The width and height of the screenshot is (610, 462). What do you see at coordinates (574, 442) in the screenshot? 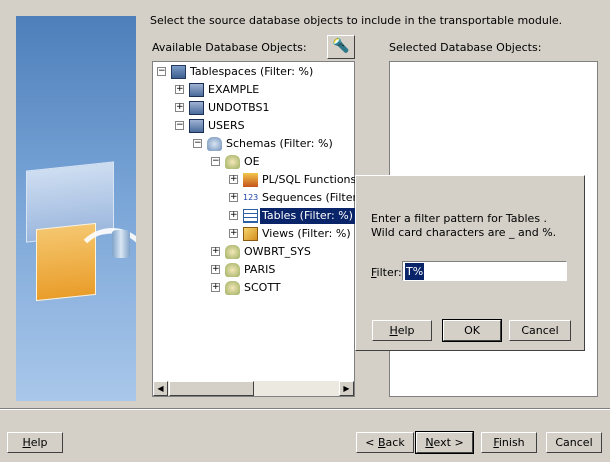
I see `cancel-button: Cancel` at bounding box center [574, 442].